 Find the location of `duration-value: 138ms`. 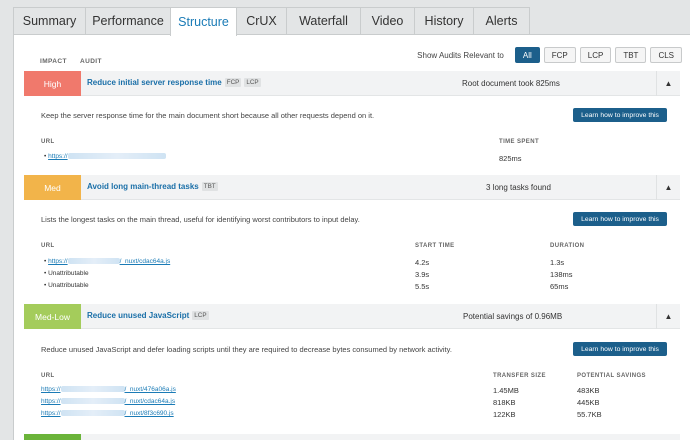

duration-value: 138ms is located at coordinates (561, 274).